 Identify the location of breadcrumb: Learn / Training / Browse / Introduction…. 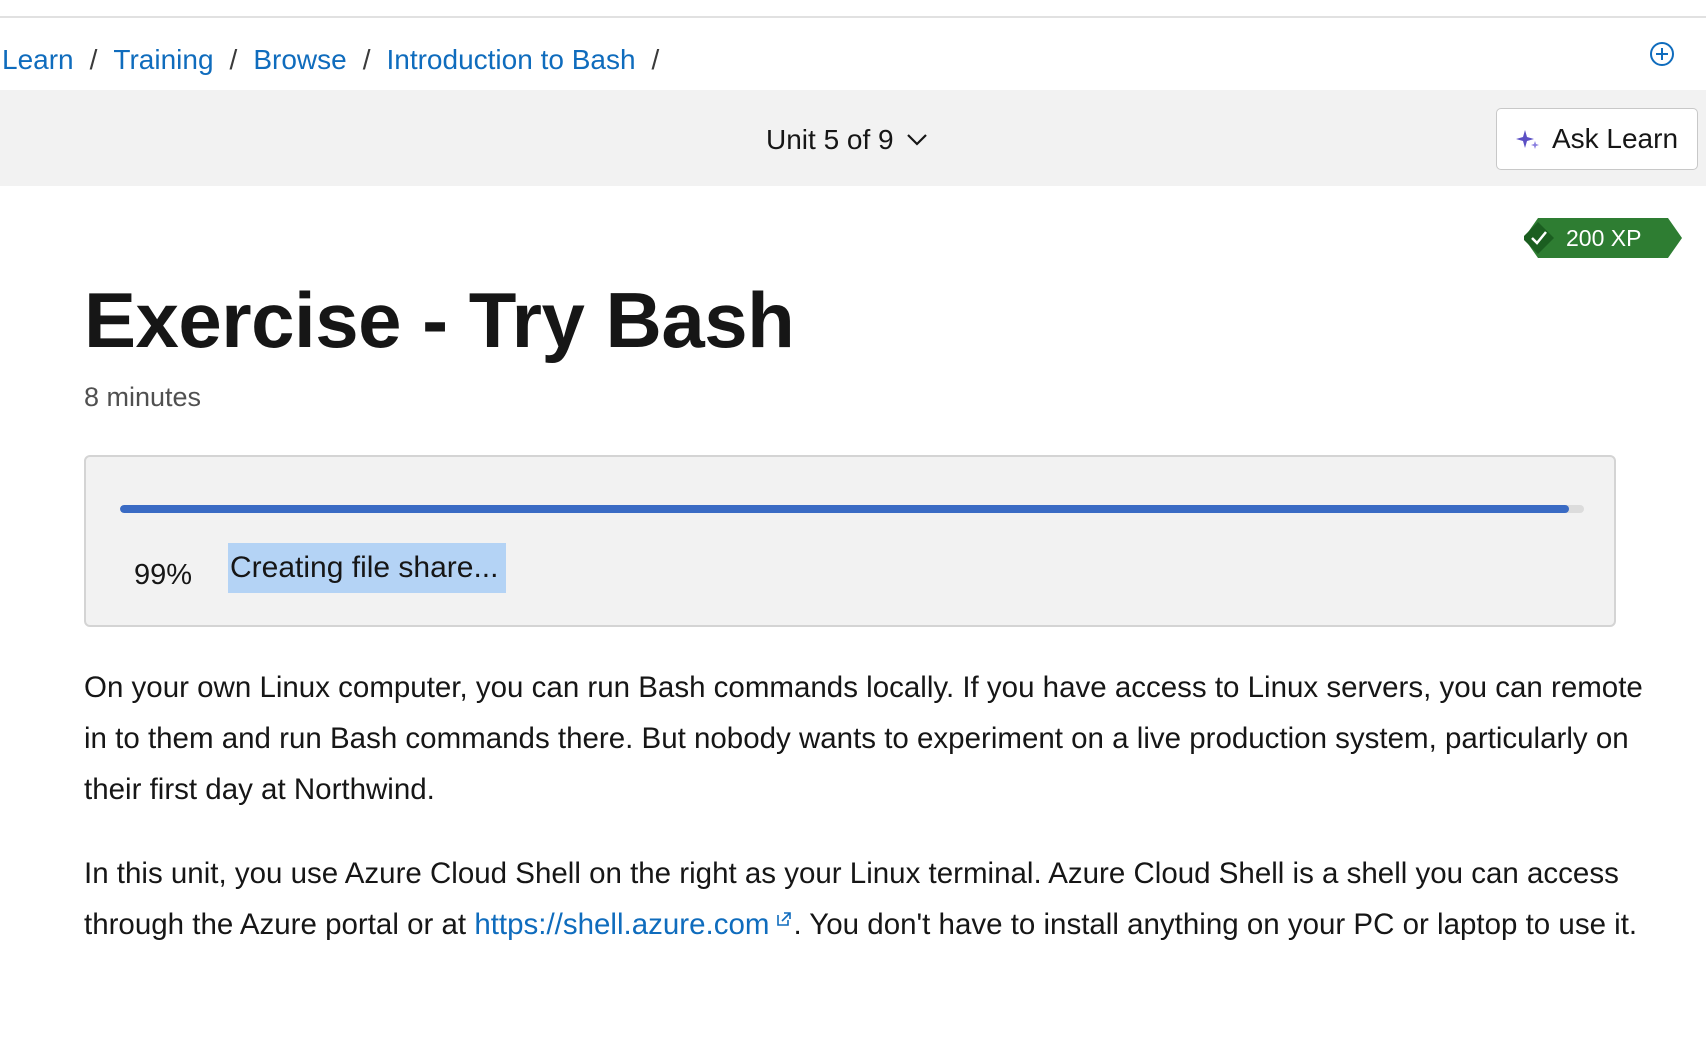
(338, 60).